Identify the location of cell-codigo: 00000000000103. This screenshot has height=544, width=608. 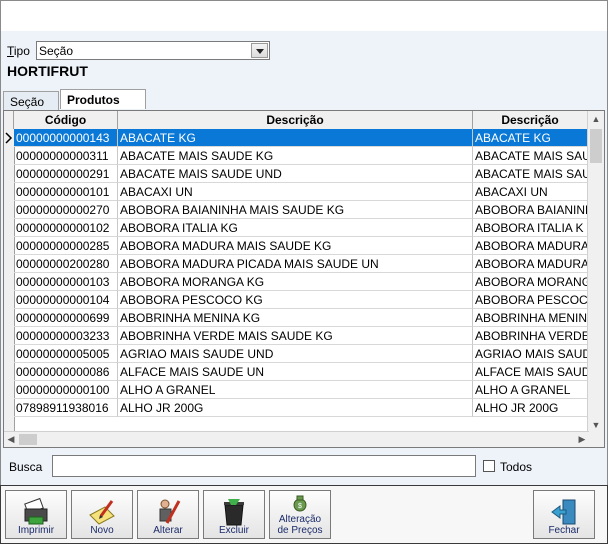
(66, 282).